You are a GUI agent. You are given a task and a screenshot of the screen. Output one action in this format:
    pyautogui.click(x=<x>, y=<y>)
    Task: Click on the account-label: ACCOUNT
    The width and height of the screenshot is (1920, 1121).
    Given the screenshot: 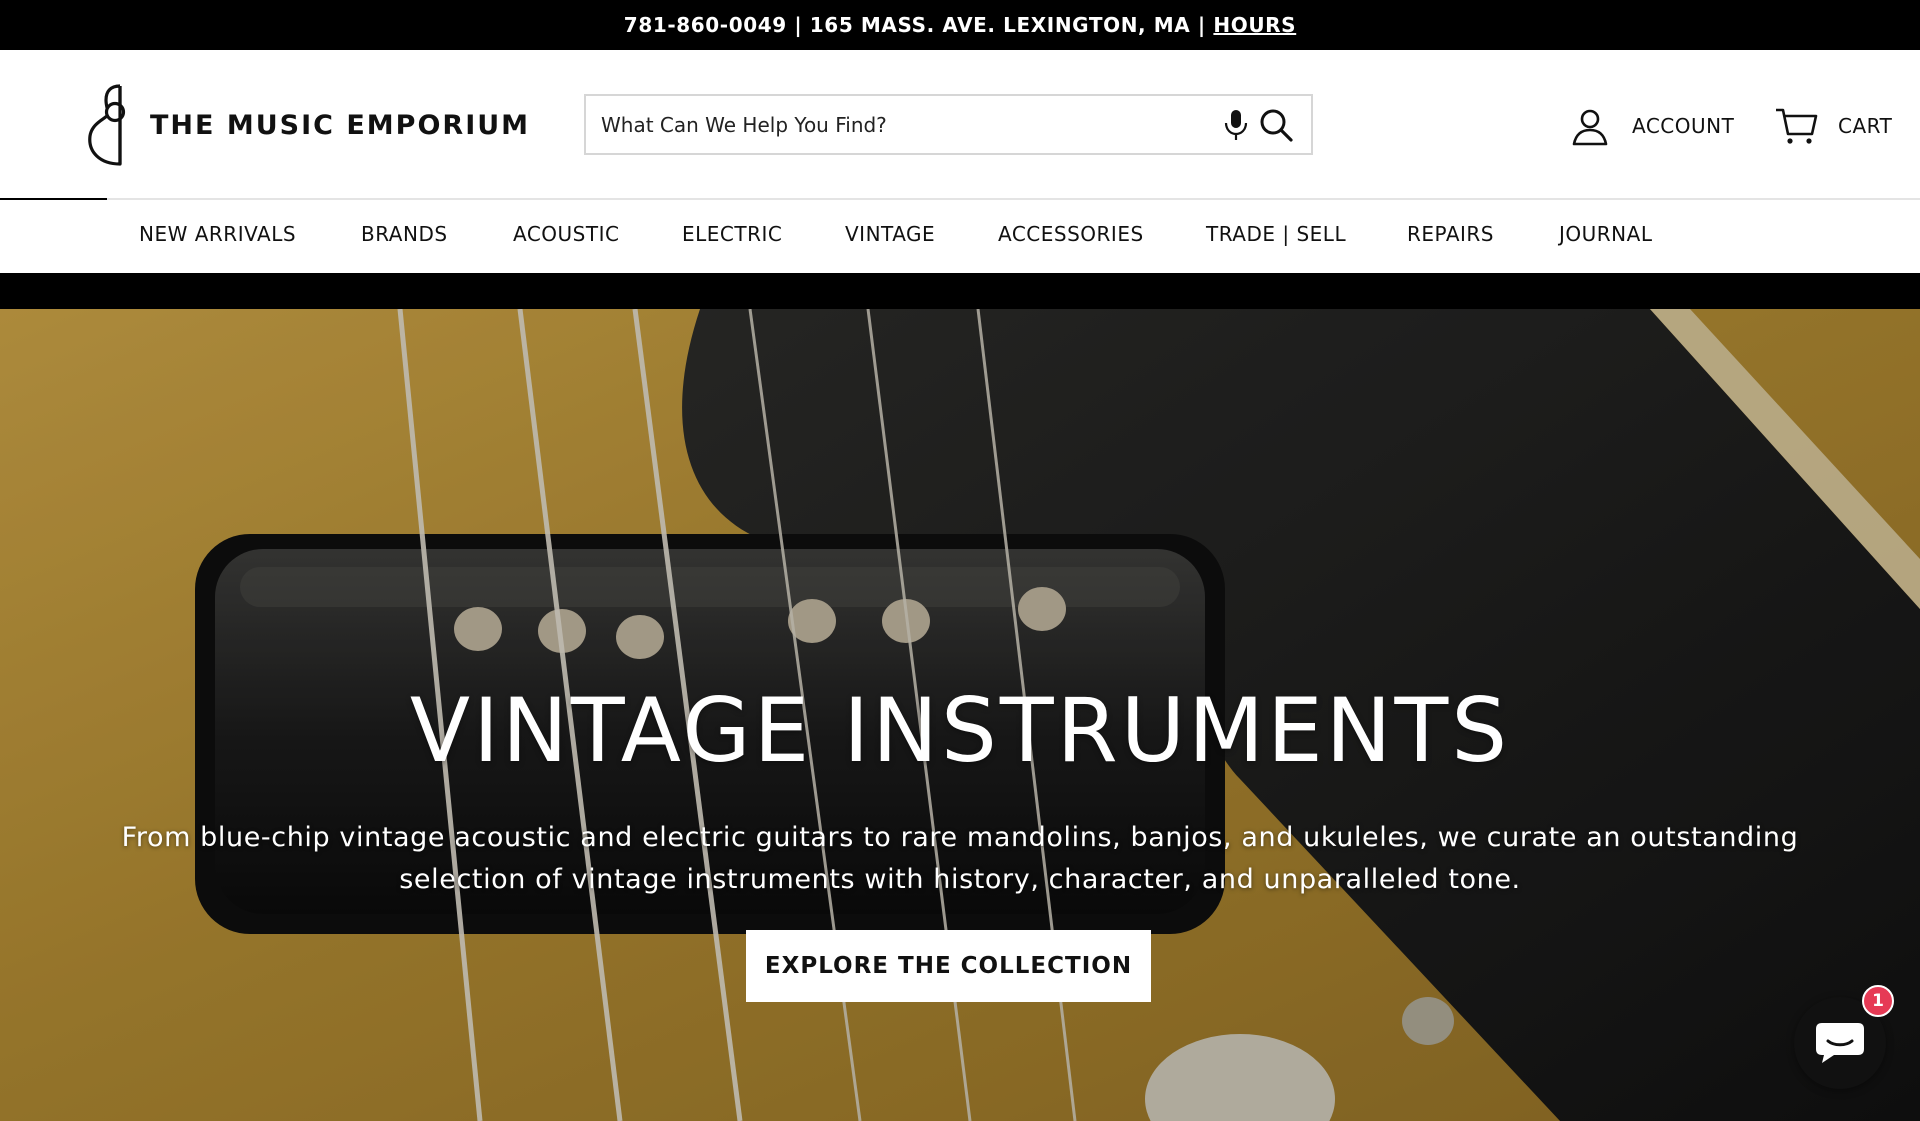 What is the action you would take?
    pyautogui.click(x=1683, y=126)
    